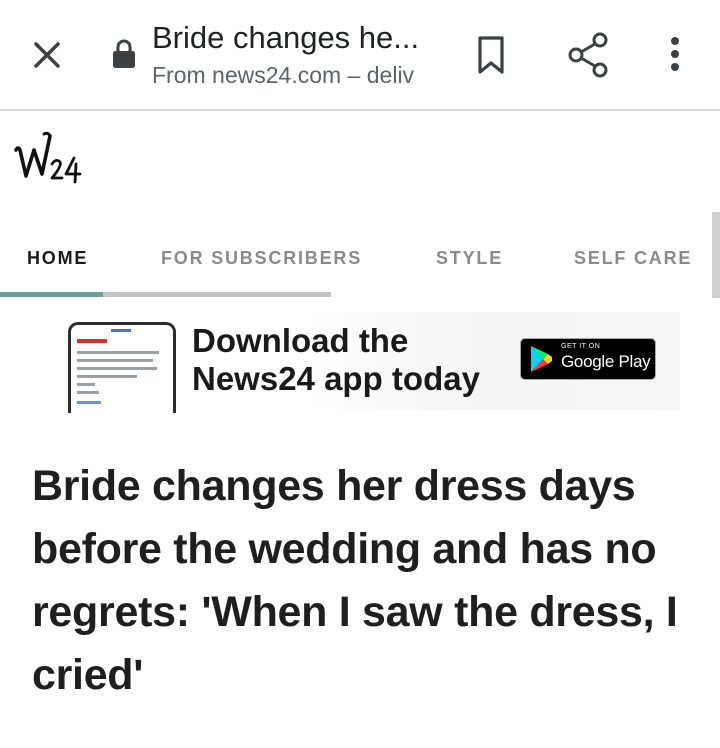  I want to click on page-url: From news24.com – deliv, so click(297, 75).